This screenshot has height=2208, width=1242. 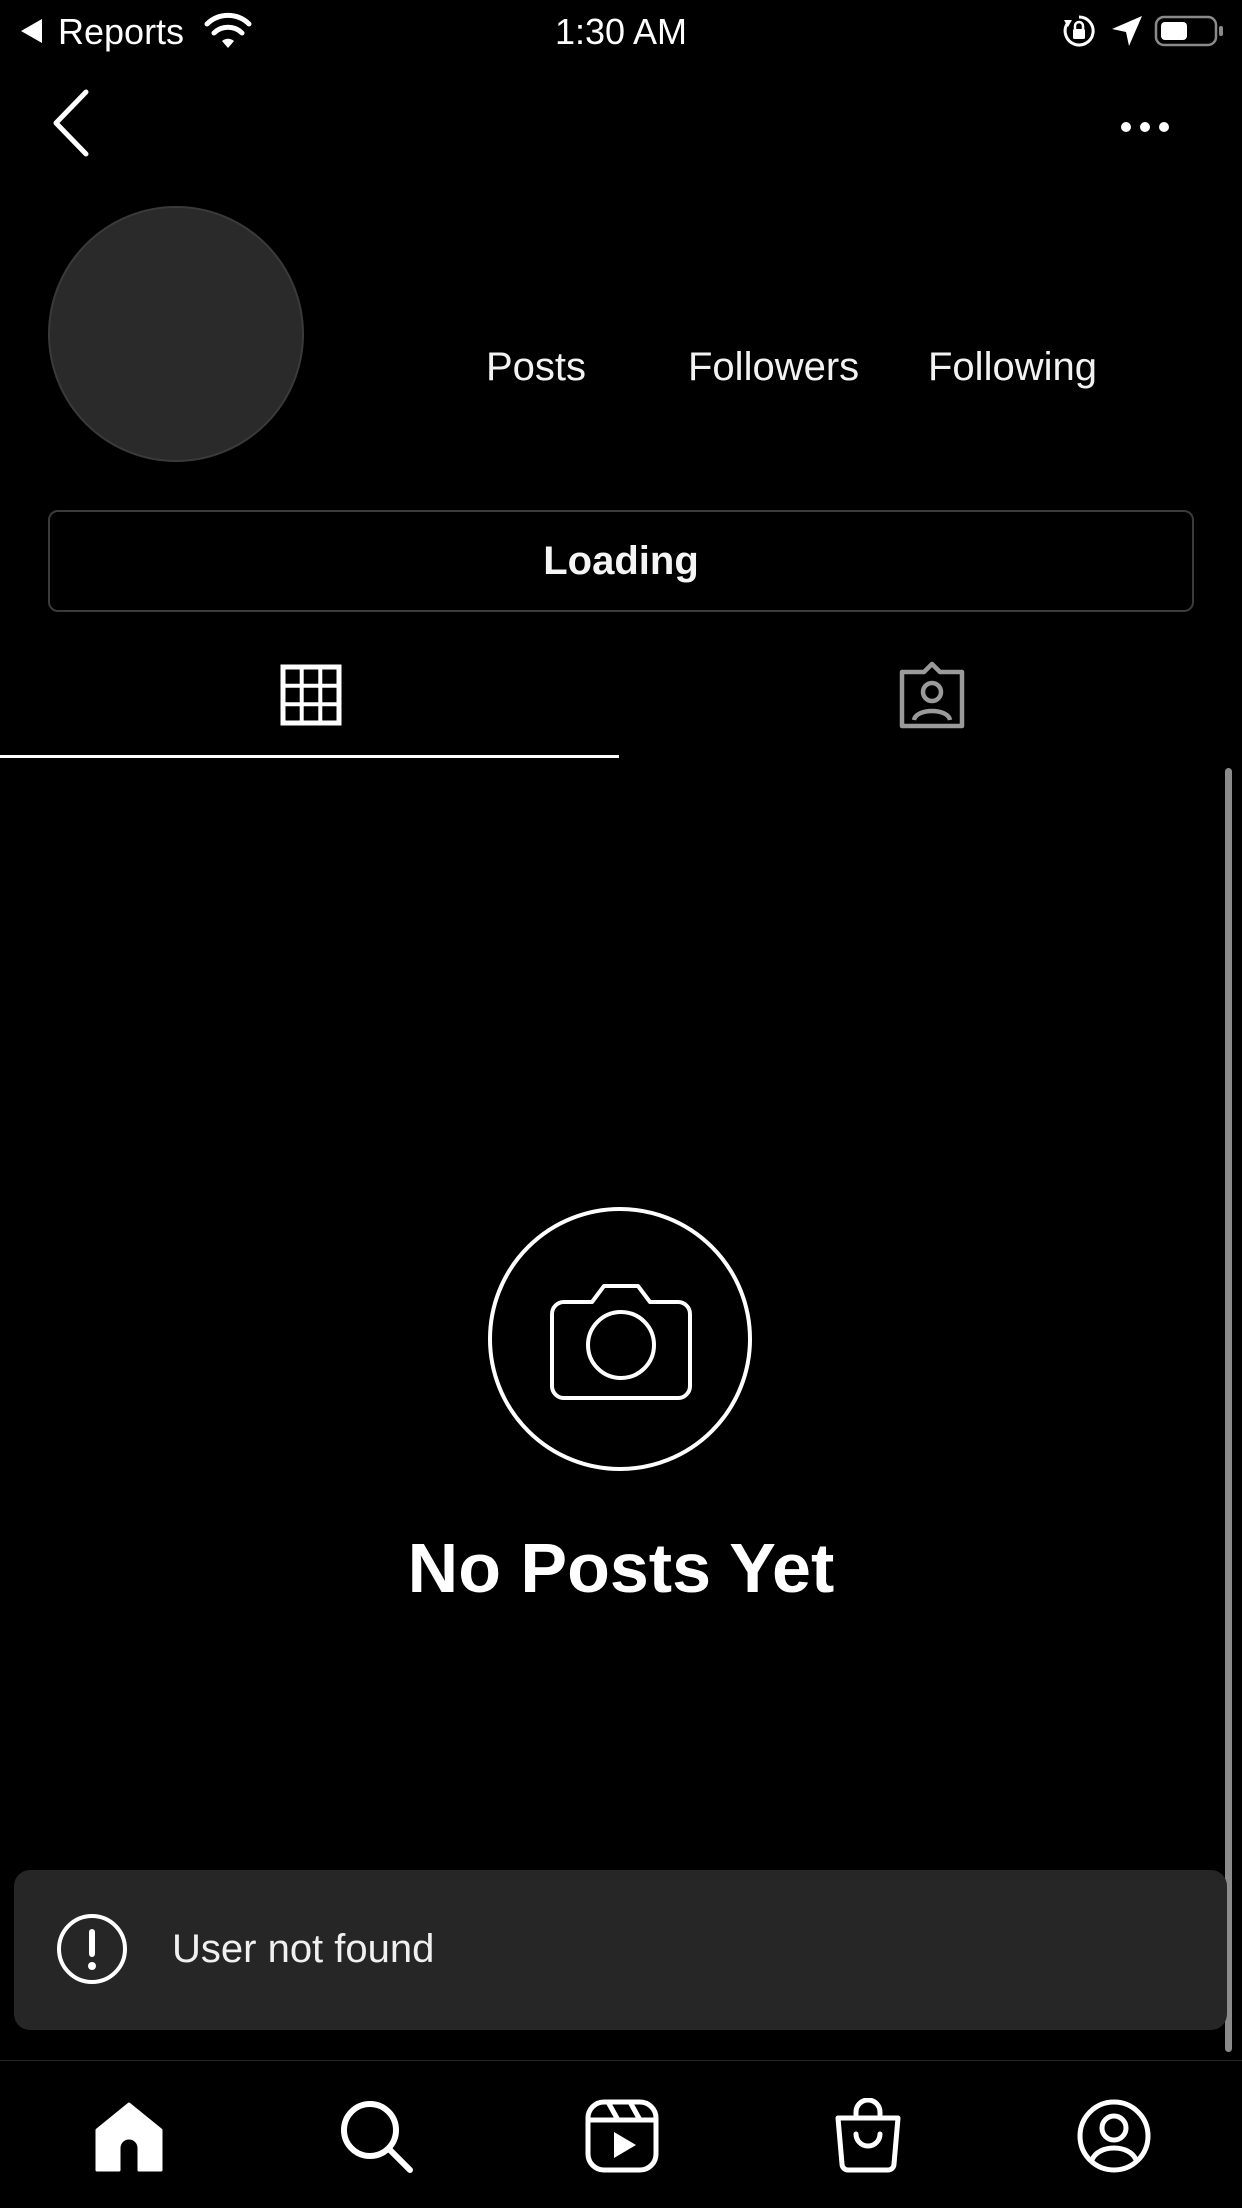 I want to click on active-tab-indicator, so click(x=309, y=756).